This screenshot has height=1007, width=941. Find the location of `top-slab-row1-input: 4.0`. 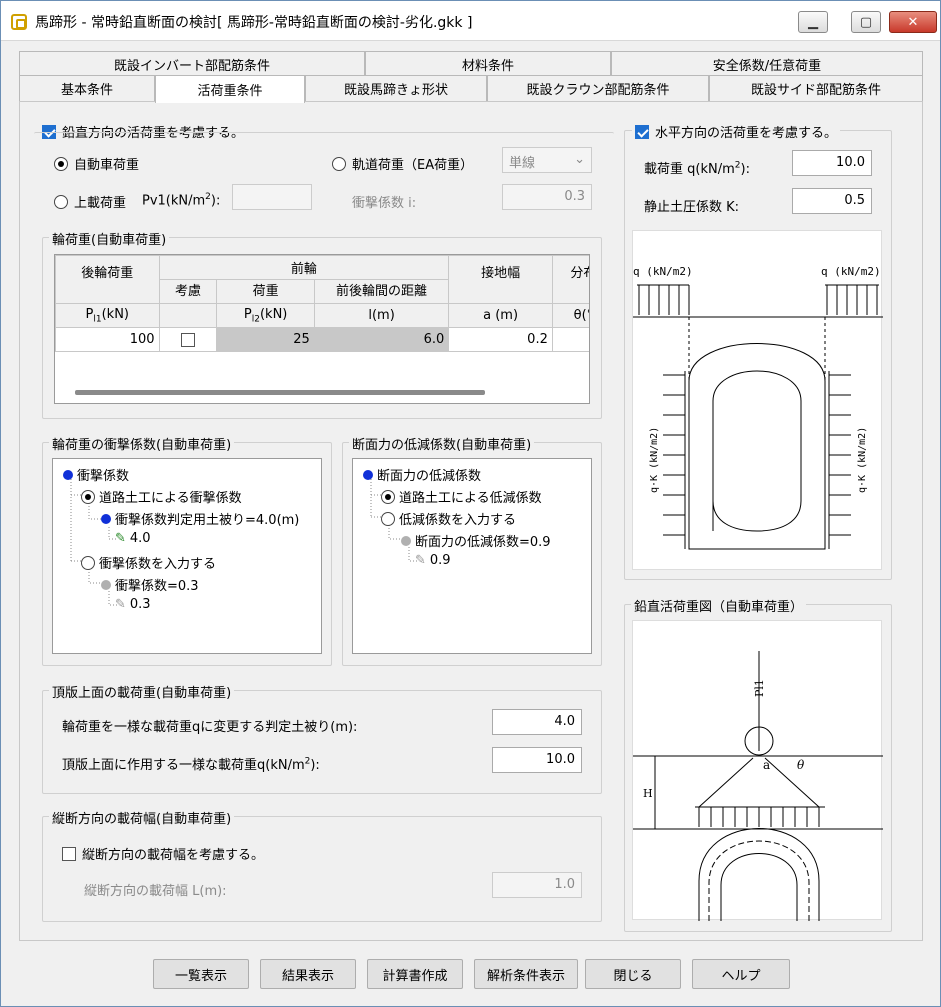

top-slab-row1-input: 4.0 is located at coordinates (537, 722).